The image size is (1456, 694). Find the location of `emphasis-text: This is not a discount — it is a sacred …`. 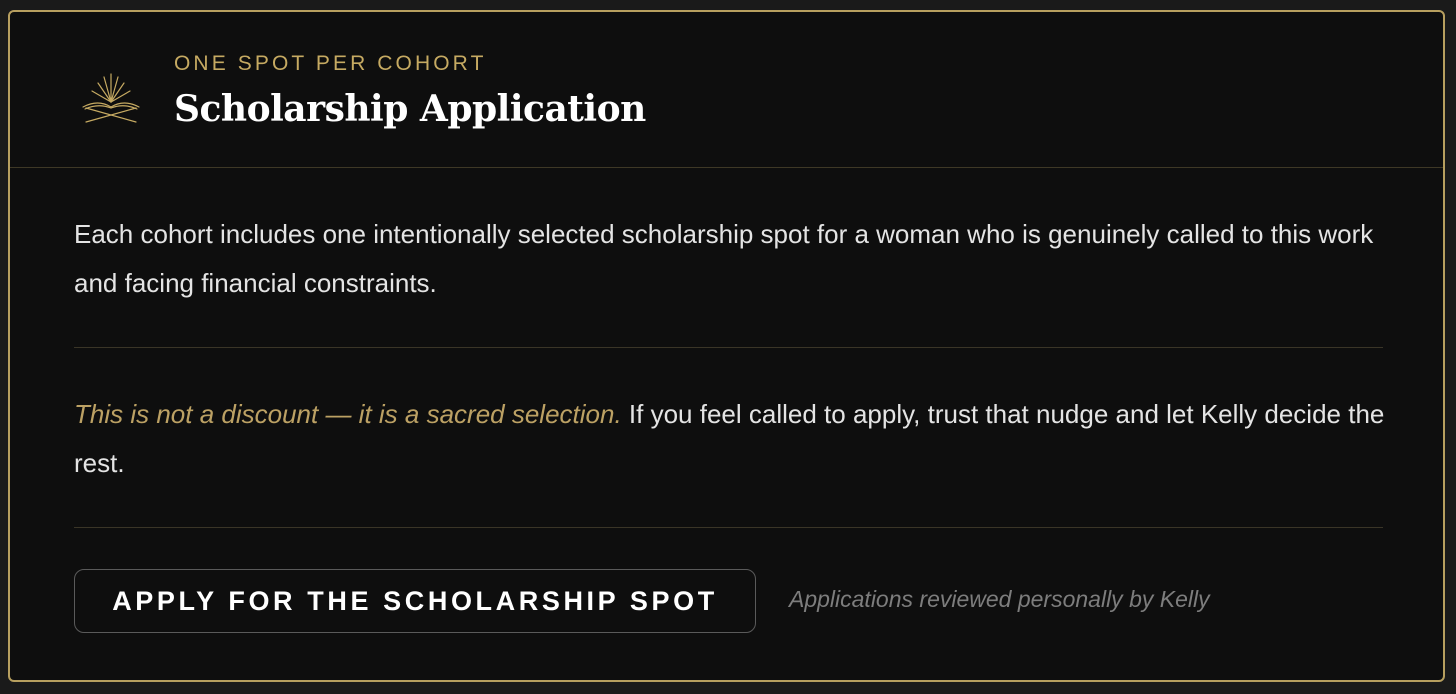

emphasis-text: This is not a discount — it is a sacred … is located at coordinates (348, 414).